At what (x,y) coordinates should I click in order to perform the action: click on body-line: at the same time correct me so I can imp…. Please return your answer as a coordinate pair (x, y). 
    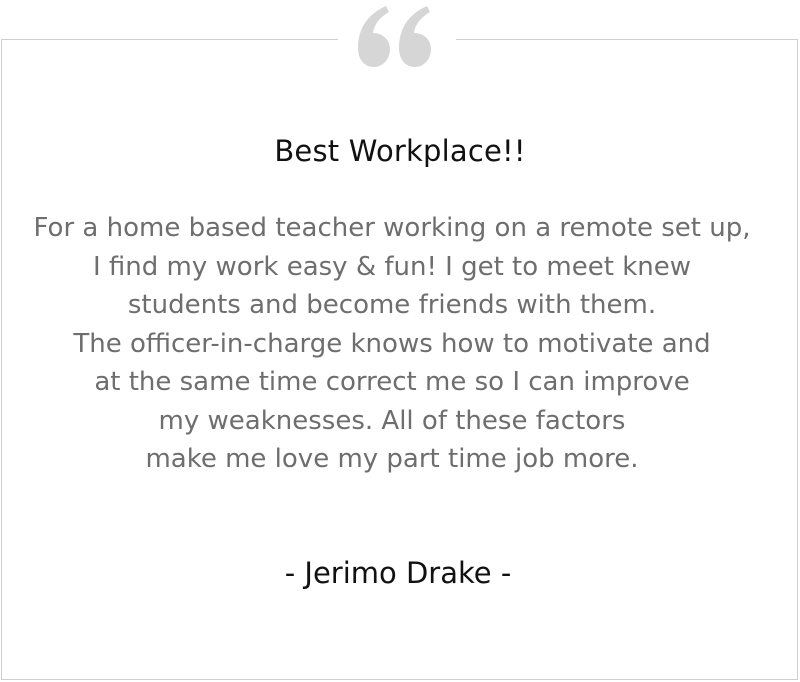
    Looking at the image, I should click on (392, 382).